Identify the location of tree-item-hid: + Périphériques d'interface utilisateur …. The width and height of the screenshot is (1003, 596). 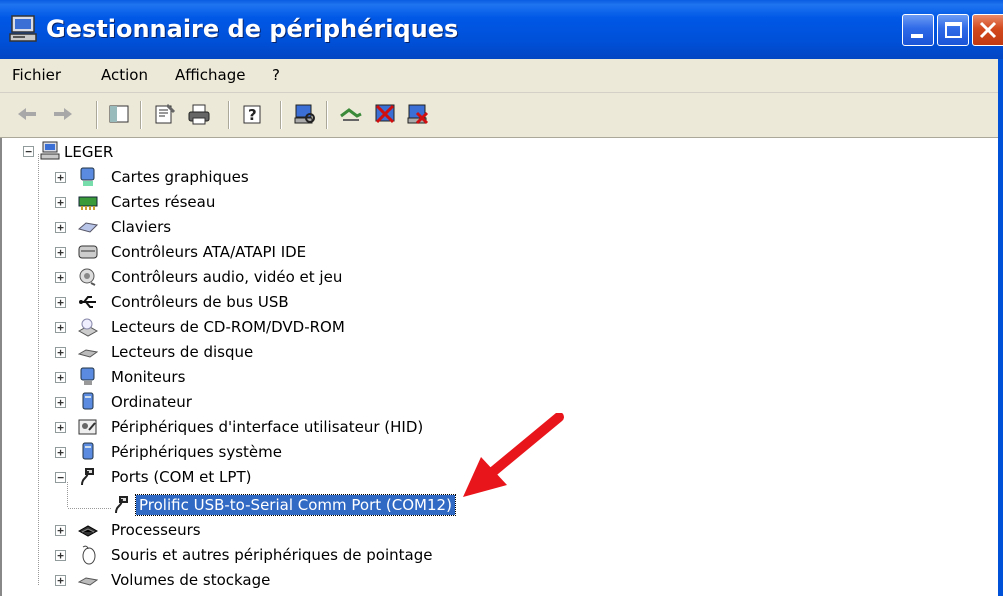
(227, 427).